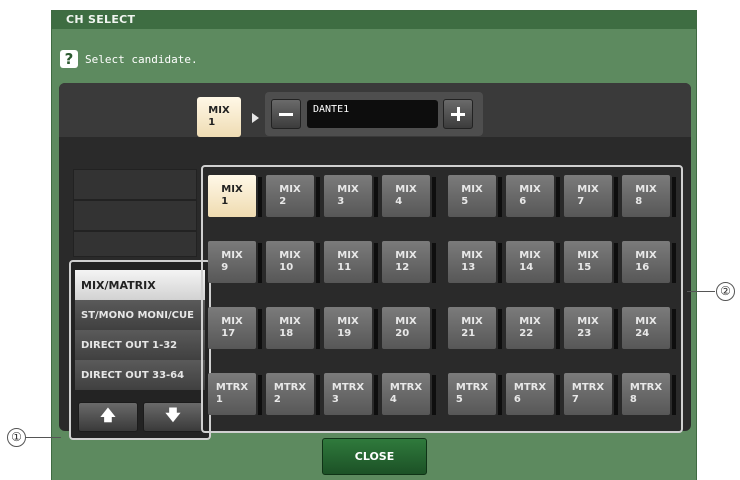 Image resolution: width=740 pixels, height=480 pixels. I want to click on channel-key-mix-10: MIX 10, so click(293, 262).